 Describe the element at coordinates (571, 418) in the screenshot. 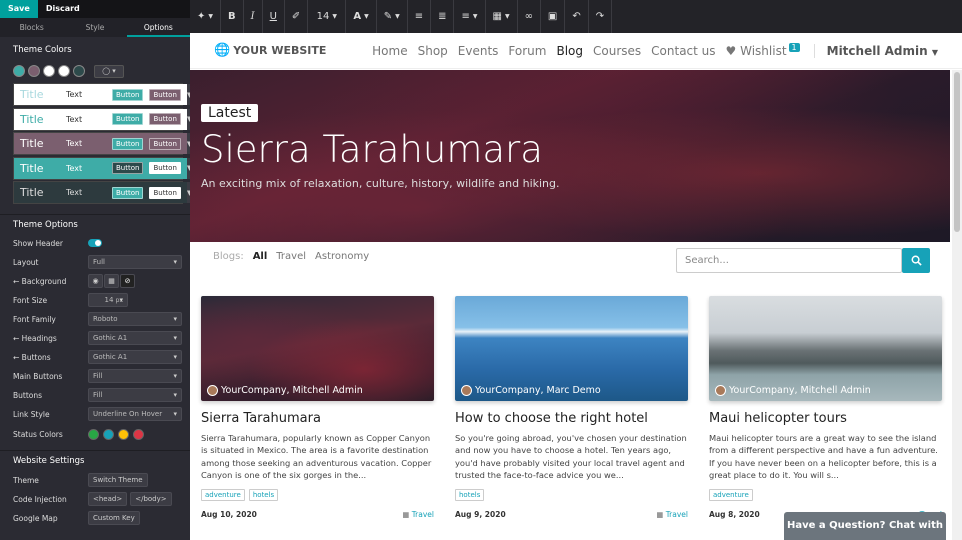

I see `blog-post-title: How to choose the right hotel` at that location.